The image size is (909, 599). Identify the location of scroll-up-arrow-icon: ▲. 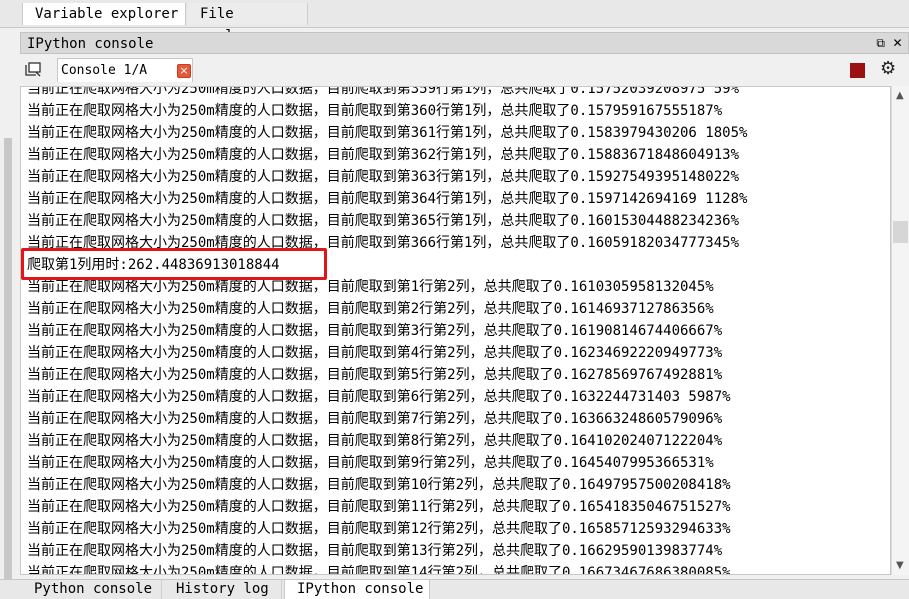
(900, 95).